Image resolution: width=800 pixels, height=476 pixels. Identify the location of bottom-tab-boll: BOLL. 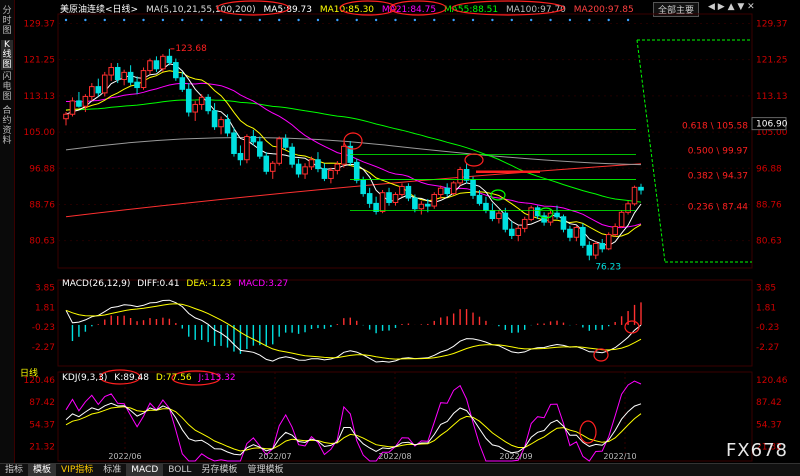
(179, 470).